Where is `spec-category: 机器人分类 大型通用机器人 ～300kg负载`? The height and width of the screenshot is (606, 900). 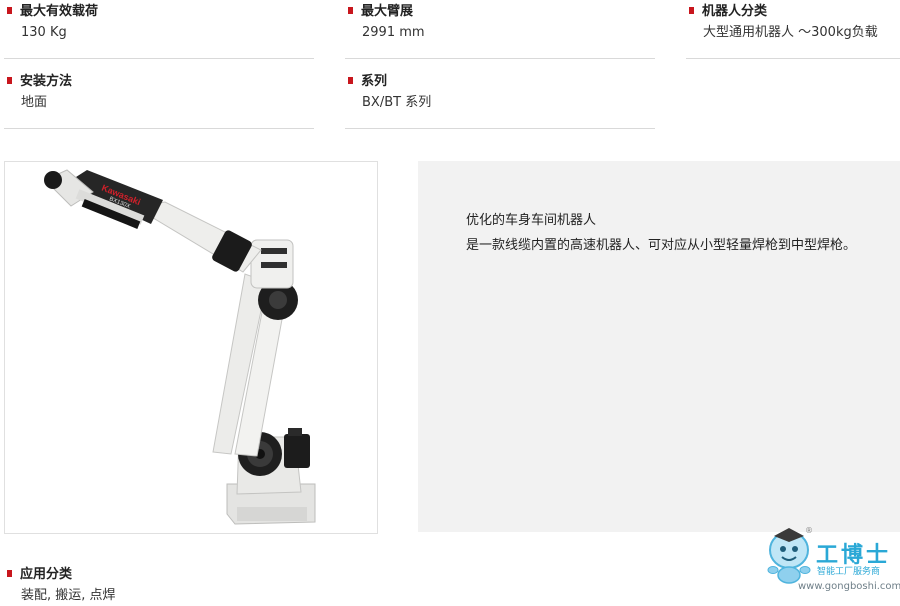 spec-category: 机器人分类 大型通用机器人 ～300kg负载 is located at coordinates (793, 22).